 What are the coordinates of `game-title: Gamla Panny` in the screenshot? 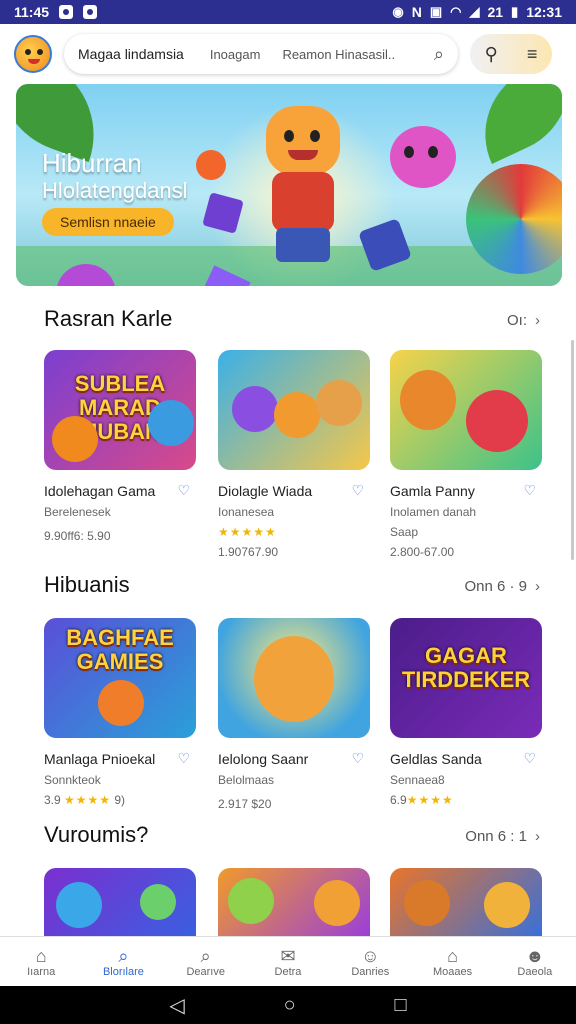 It's located at (432, 491).